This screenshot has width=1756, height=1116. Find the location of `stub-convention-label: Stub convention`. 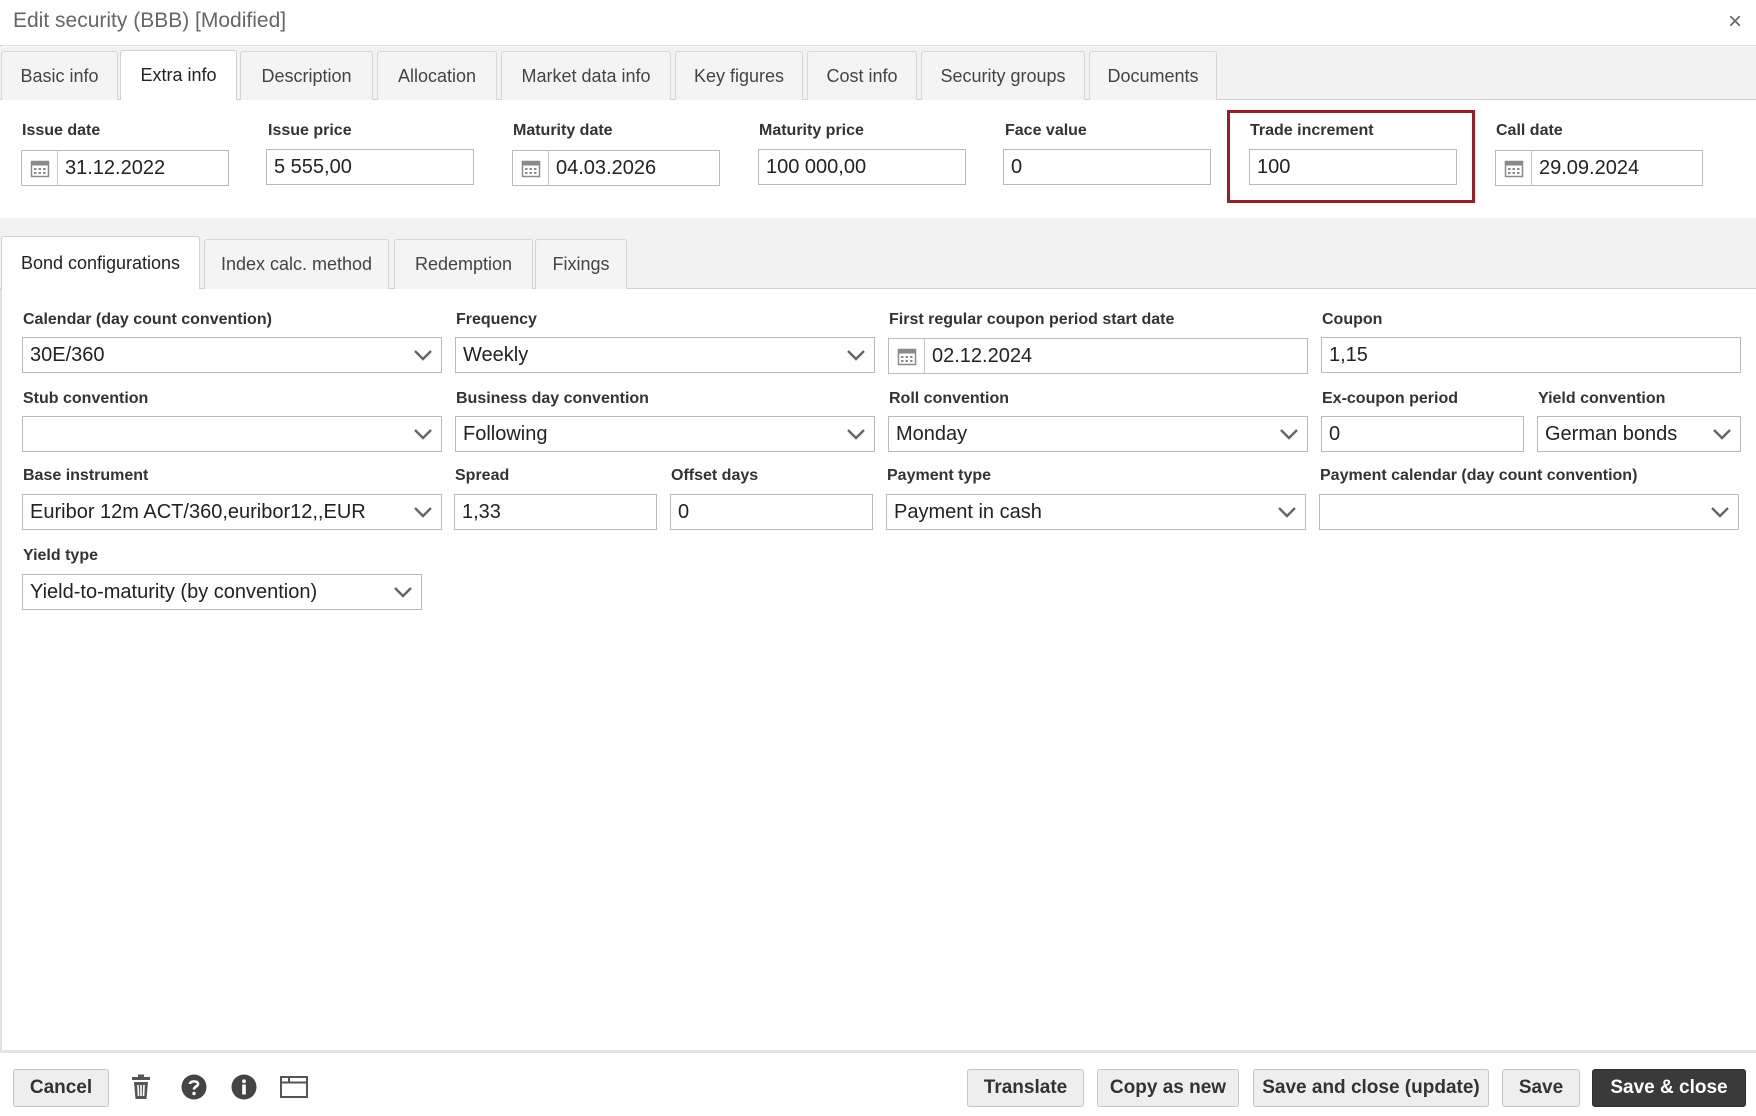

stub-convention-label: Stub convention is located at coordinates (86, 398).